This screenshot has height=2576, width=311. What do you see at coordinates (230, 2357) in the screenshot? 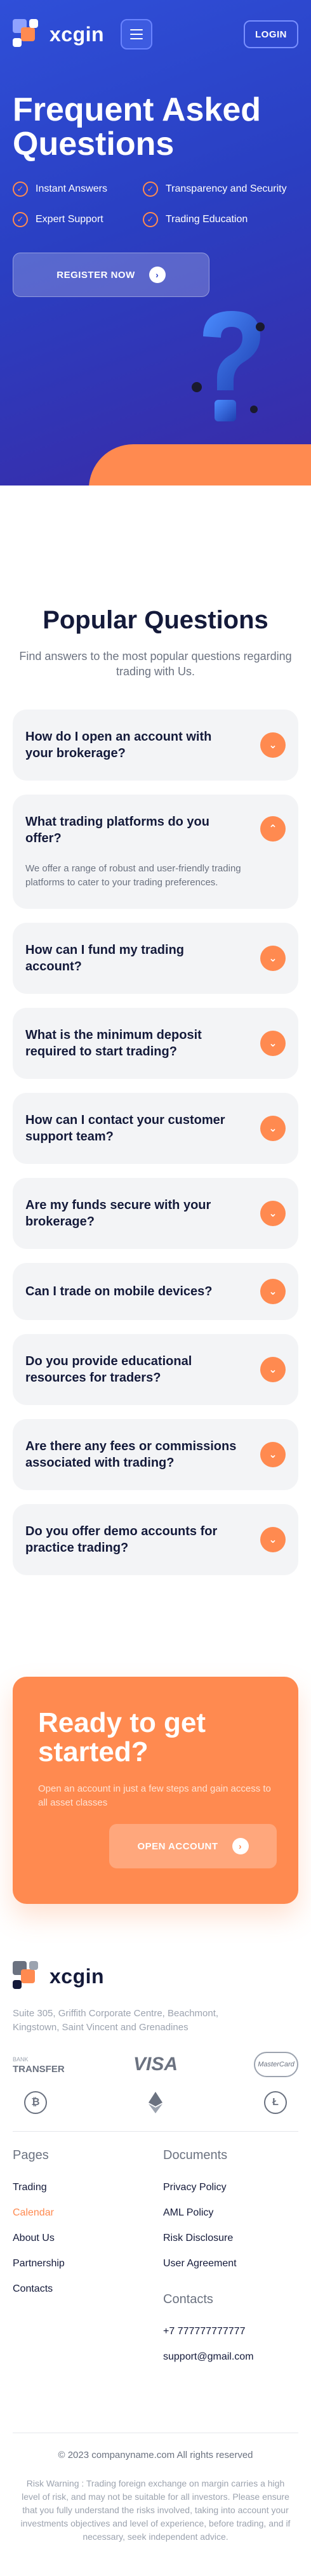
I see `contact-email: support@gmail.com` at bounding box center [230, 2357].